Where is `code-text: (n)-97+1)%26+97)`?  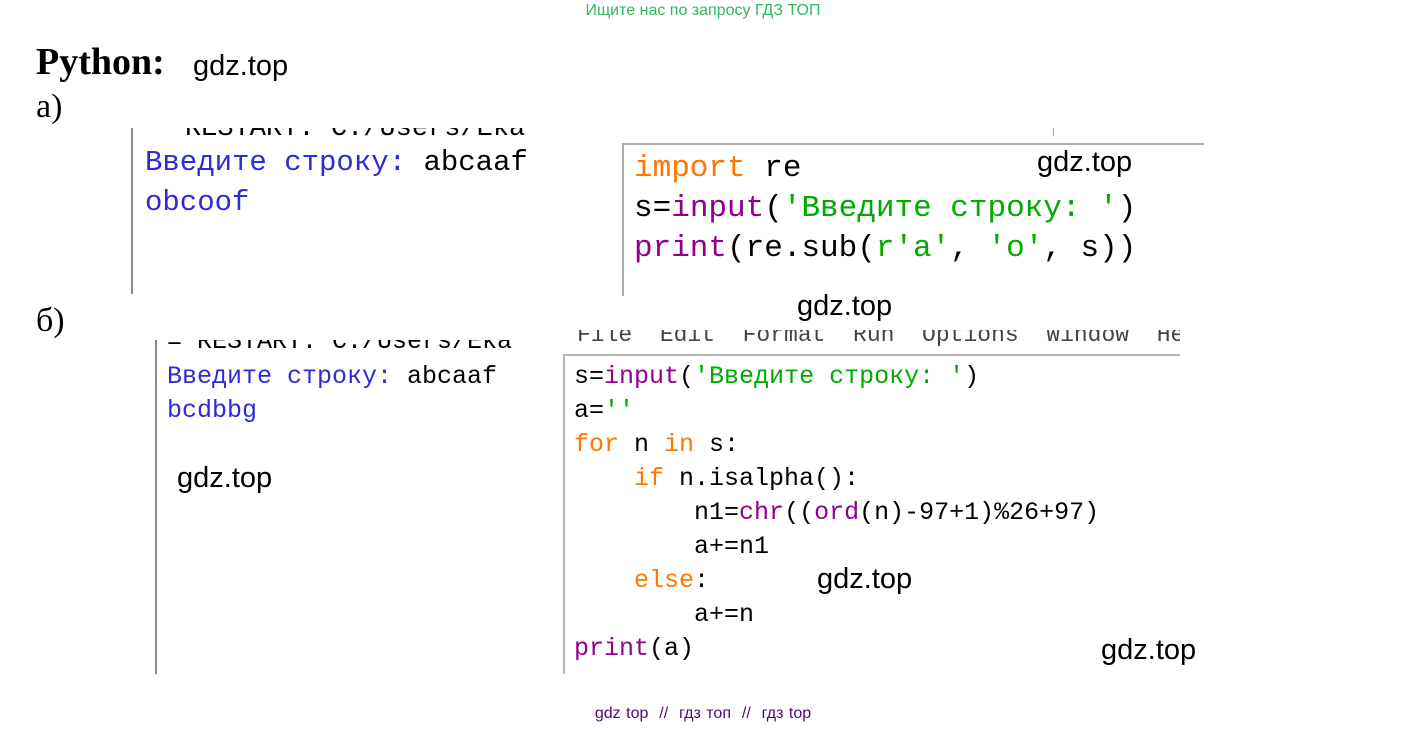
code-text: (n)-97+1)%26+97) is located at coordinates (979, 512).